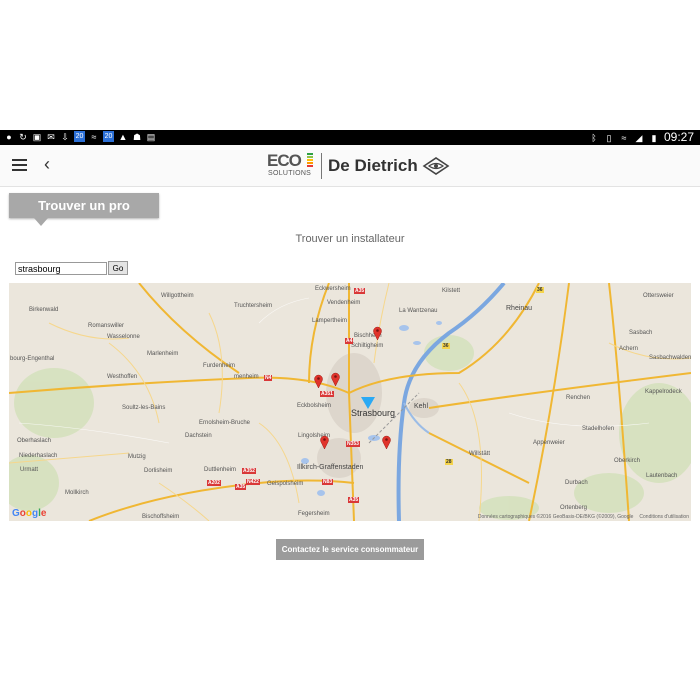 This screenshot has width=700, height=700. Describe the element at coordinates (574, 508) in the screenshot. I see `map-place-label: Ortenberg` at that location.